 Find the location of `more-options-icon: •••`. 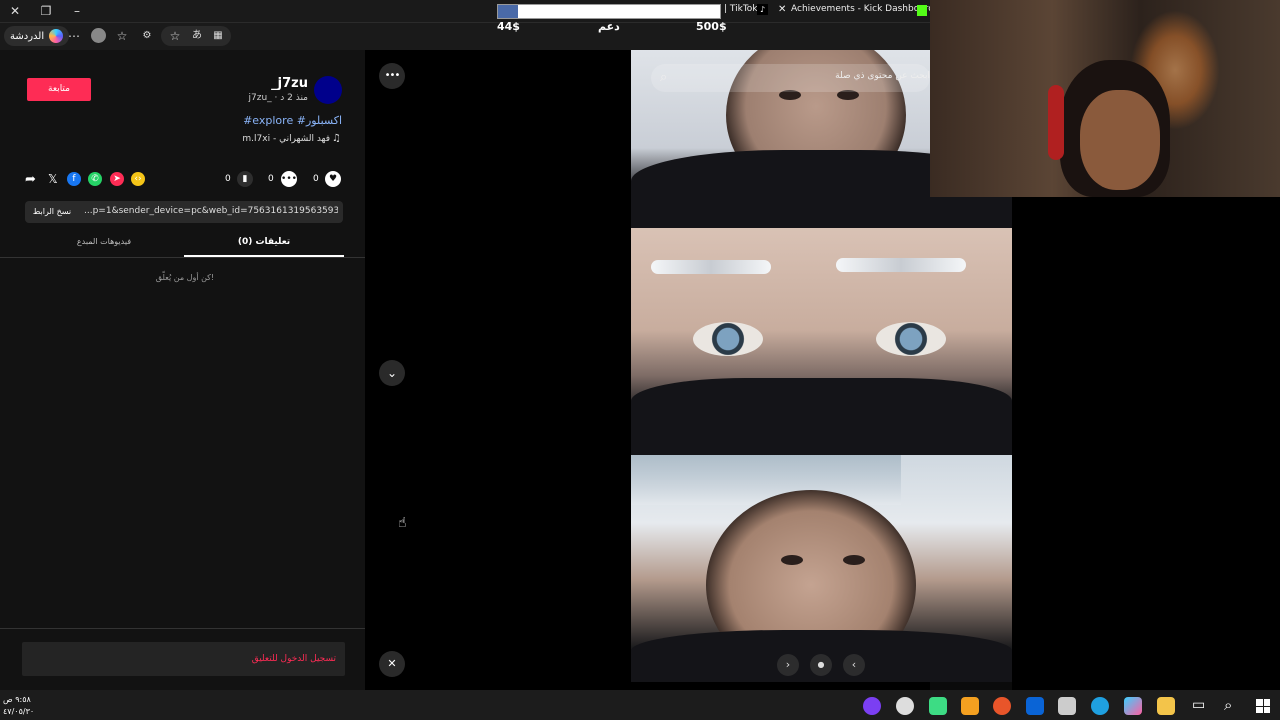

more-options-icon: ••• is located at coordinates (392, 76).